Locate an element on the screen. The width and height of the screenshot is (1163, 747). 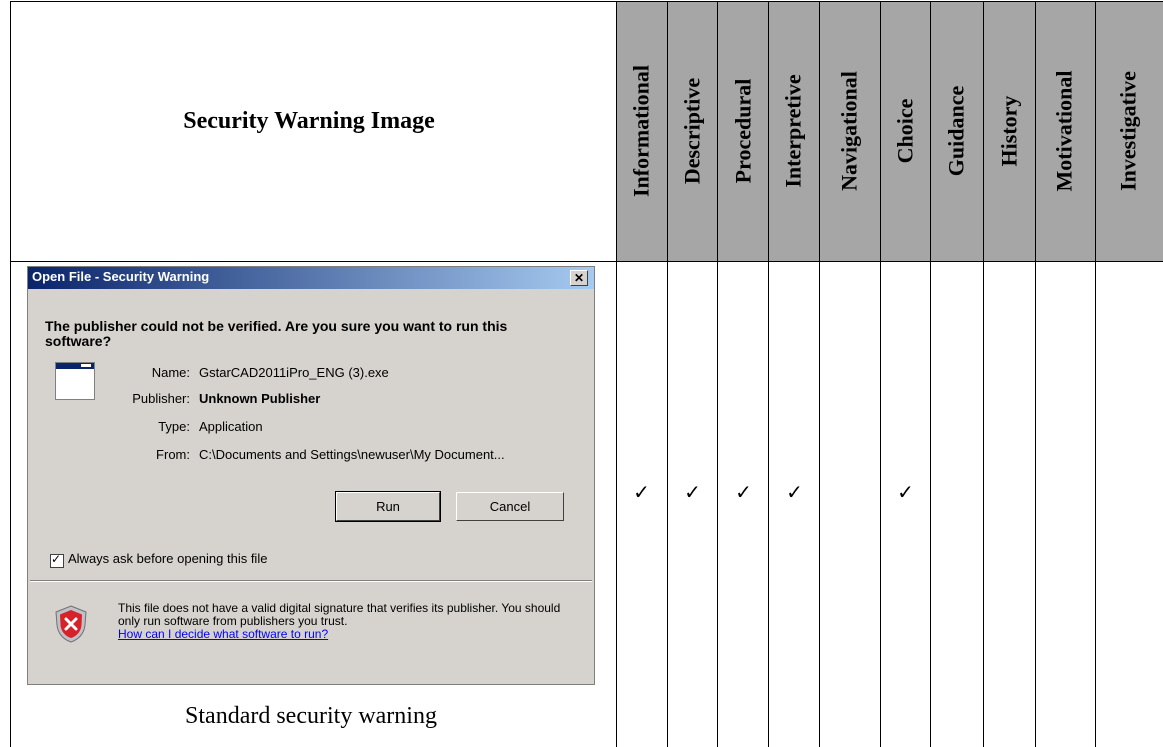
column-header-guidance: Guidance is located at coordinates (956, 131).